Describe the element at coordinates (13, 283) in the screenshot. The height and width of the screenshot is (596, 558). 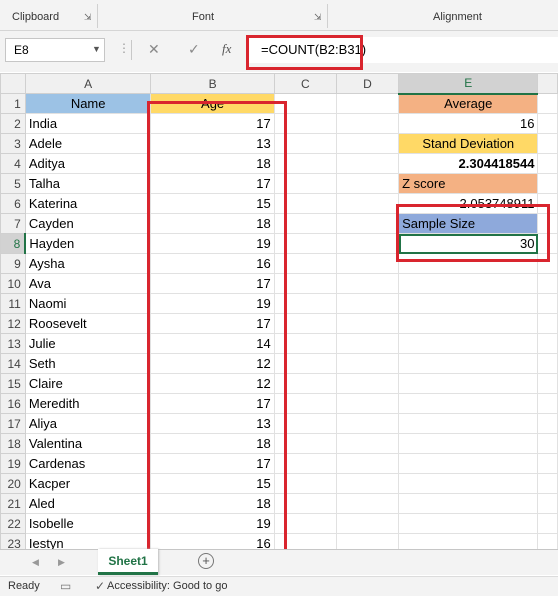
I see `row-header: 10` at that location.